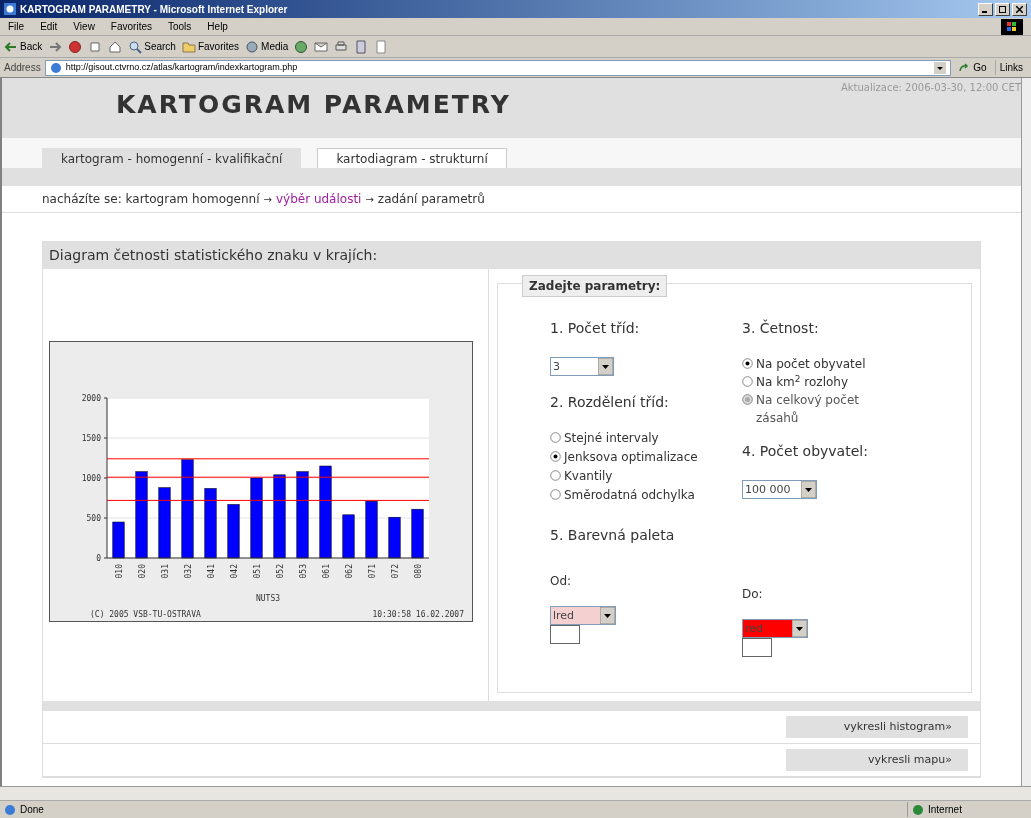 The width and height of the screenshot is (1031, 818). What do you see at coordinates (582, 366) in the screenshot?
I see `dropdown: 3` at bounding box center [582, 366].